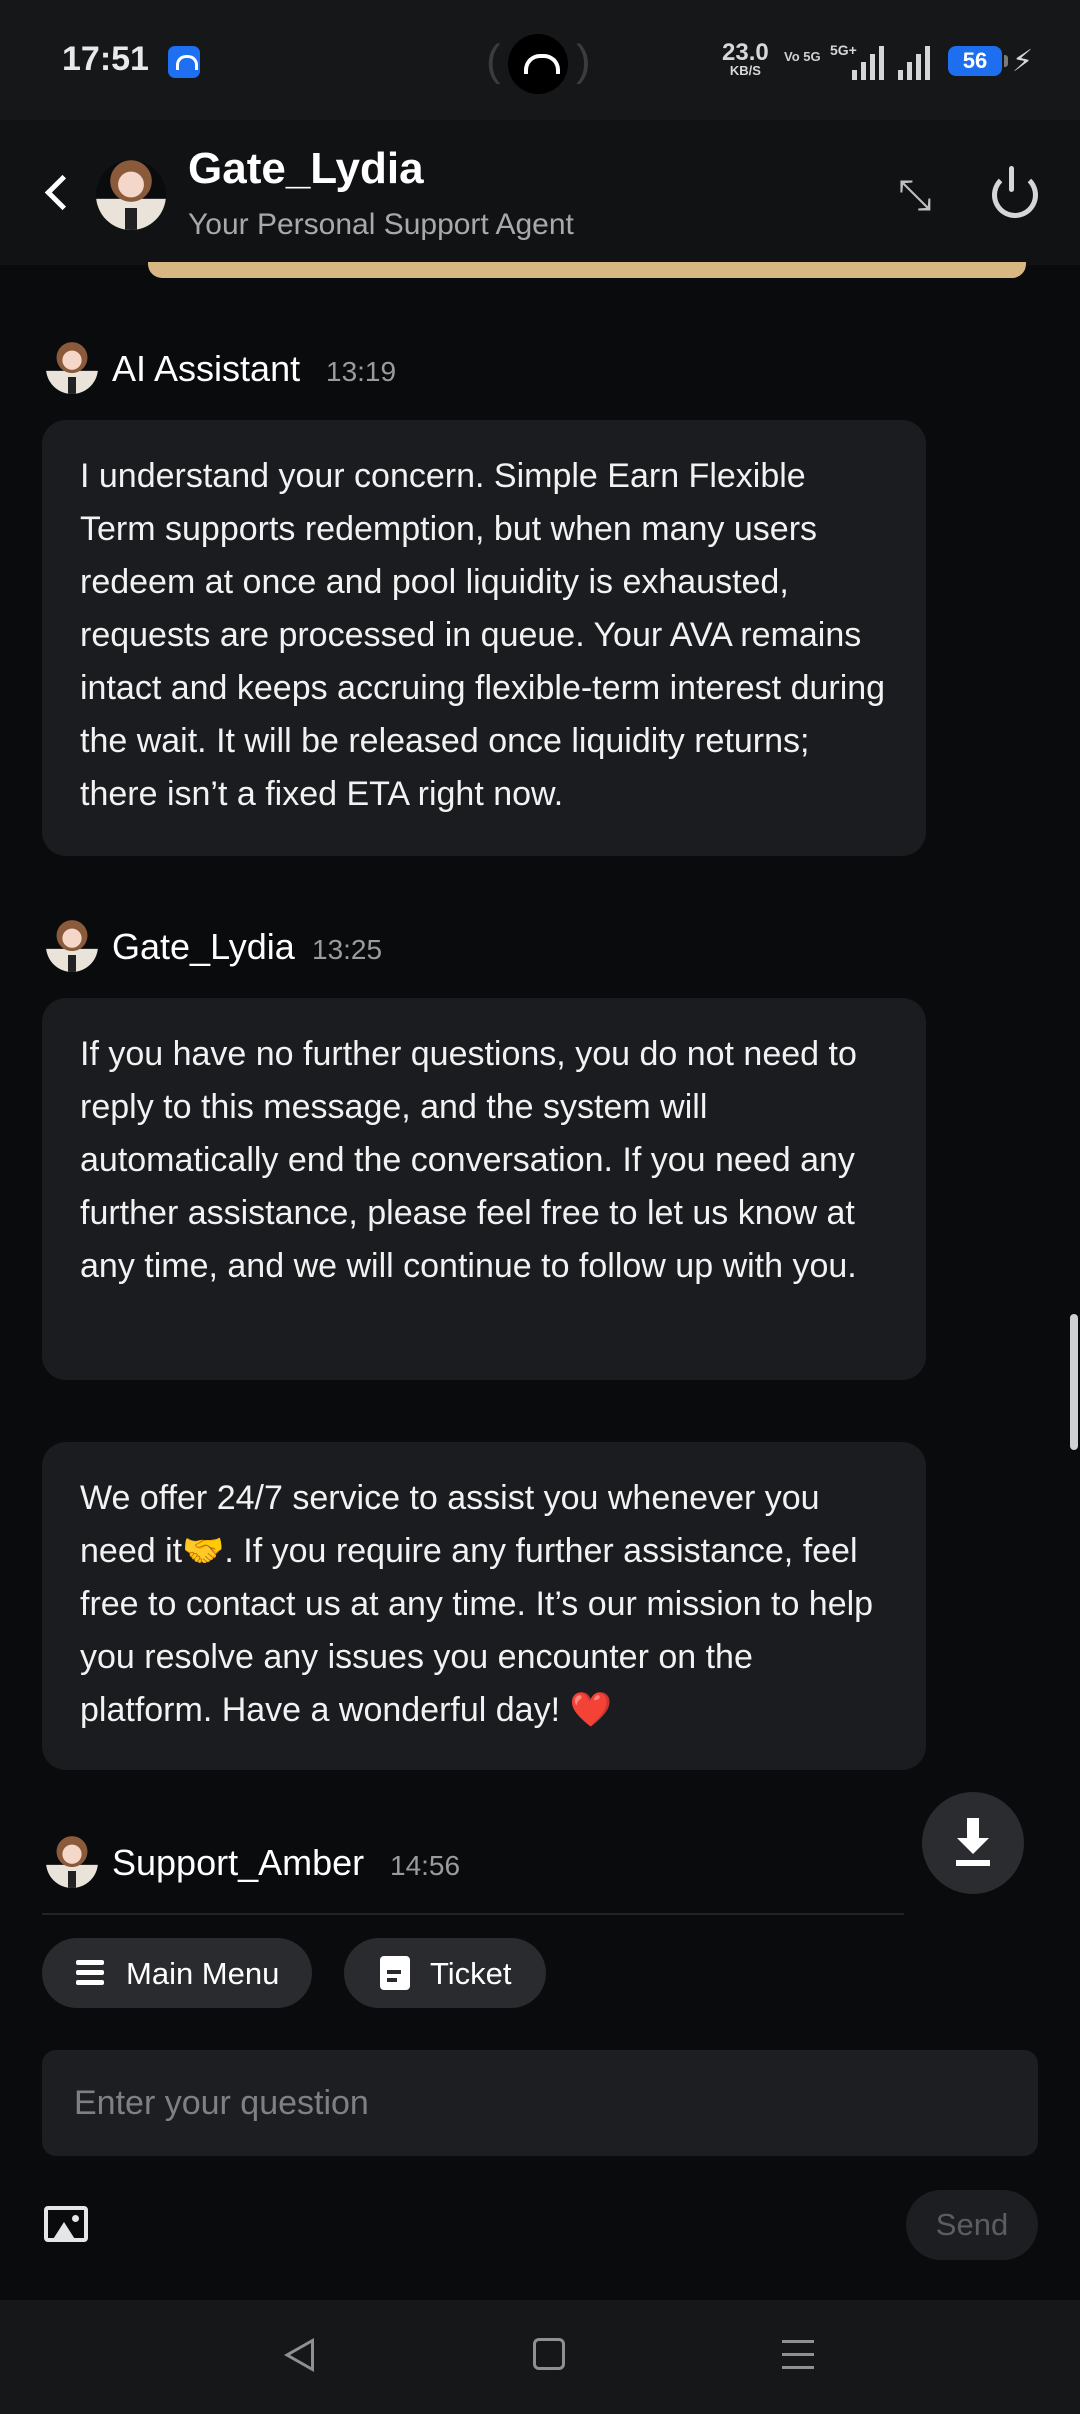  Describe the element at coordinates (978, 61) in the screenshot. I see `battery-icon: 56` at that location.